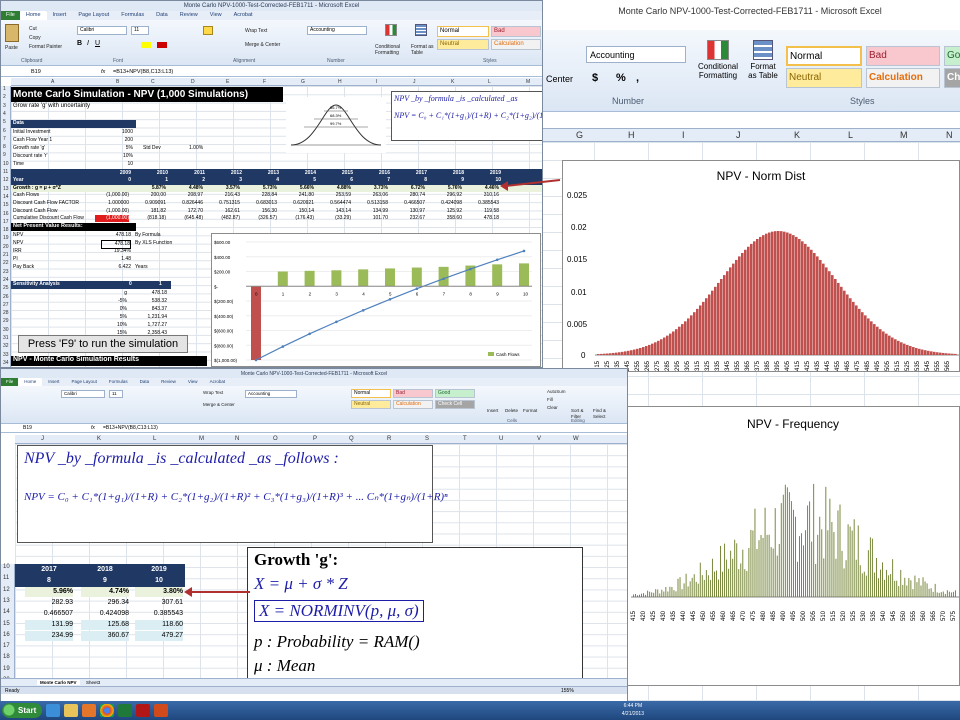 Image resolution: width=960 pixels, height=720 pixels. What do you see at coordinates (952, 56) in the screenshot?
I see `style-good: Go` at bounding box center [952, 56].